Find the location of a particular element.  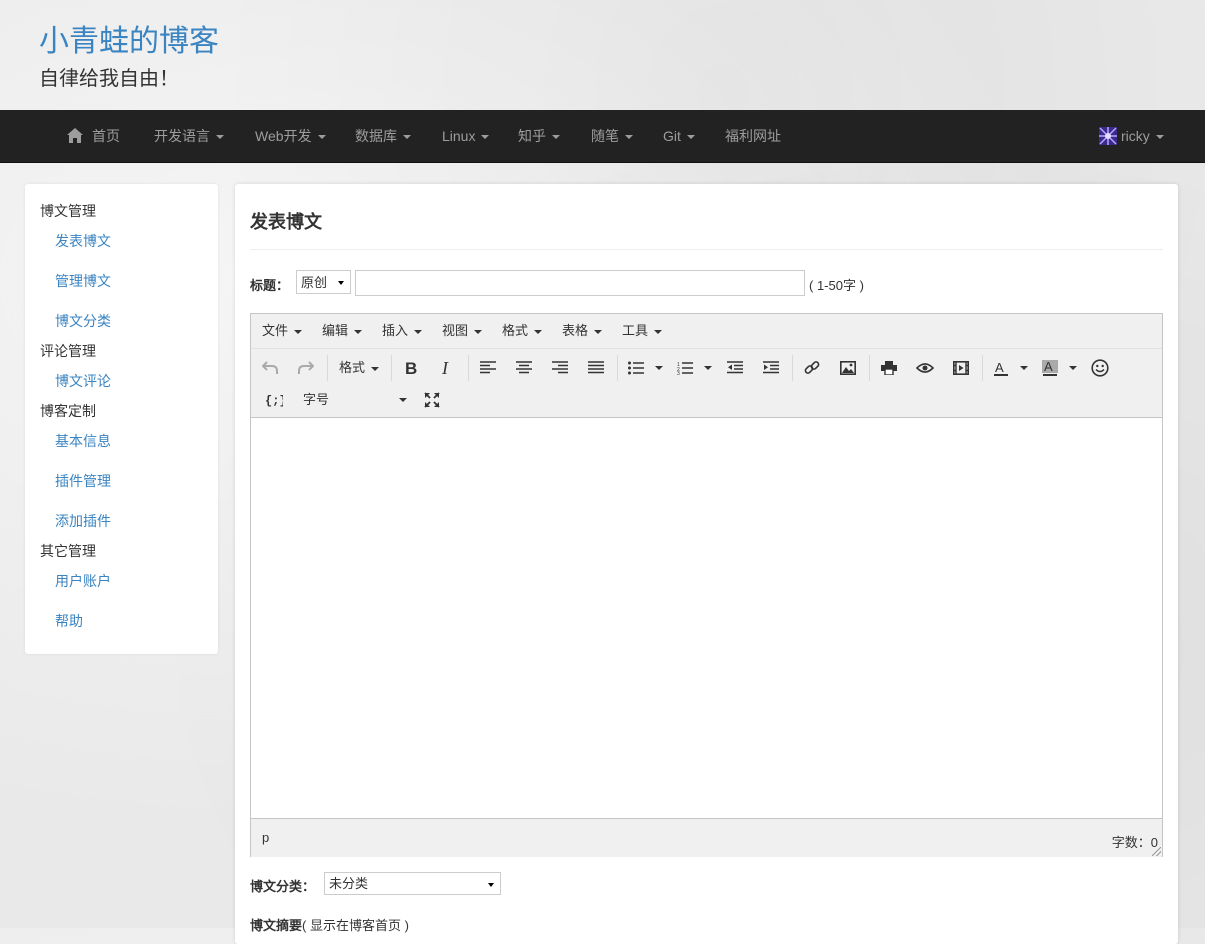

site-title: 小青蛙的博客 is located at coordinates (129, 38).